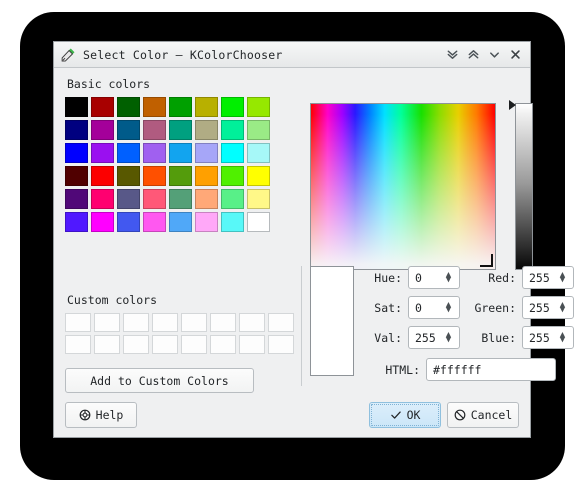 This screenshot has height=500, width=583. Describe the element at coordinates (524, 186) in the screenshot. I see `value-slider` at that location.